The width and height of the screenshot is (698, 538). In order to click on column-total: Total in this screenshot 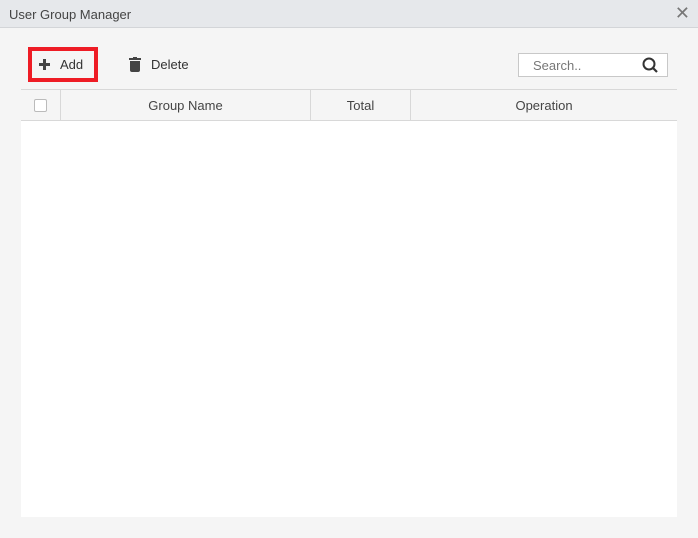, I will do `click(361, 105)`.